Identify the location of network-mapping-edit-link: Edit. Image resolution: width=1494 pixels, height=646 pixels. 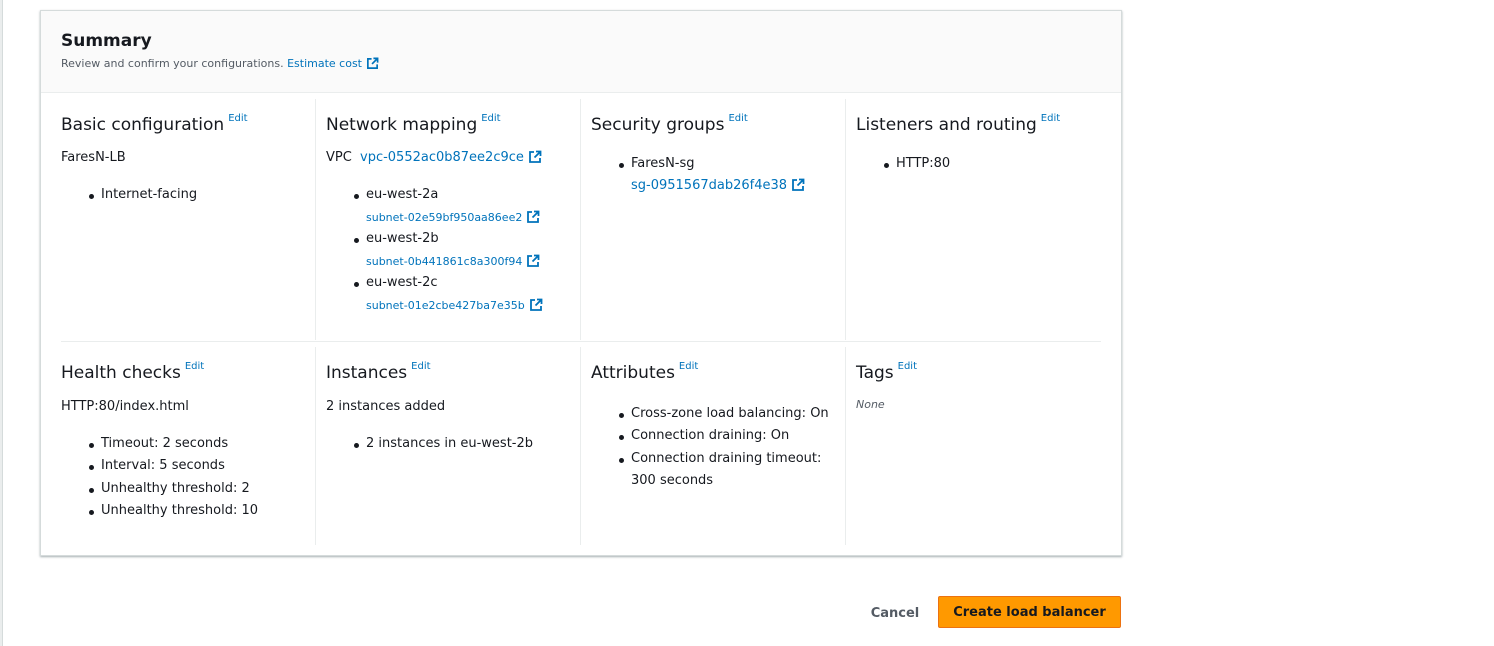
(490, 118).